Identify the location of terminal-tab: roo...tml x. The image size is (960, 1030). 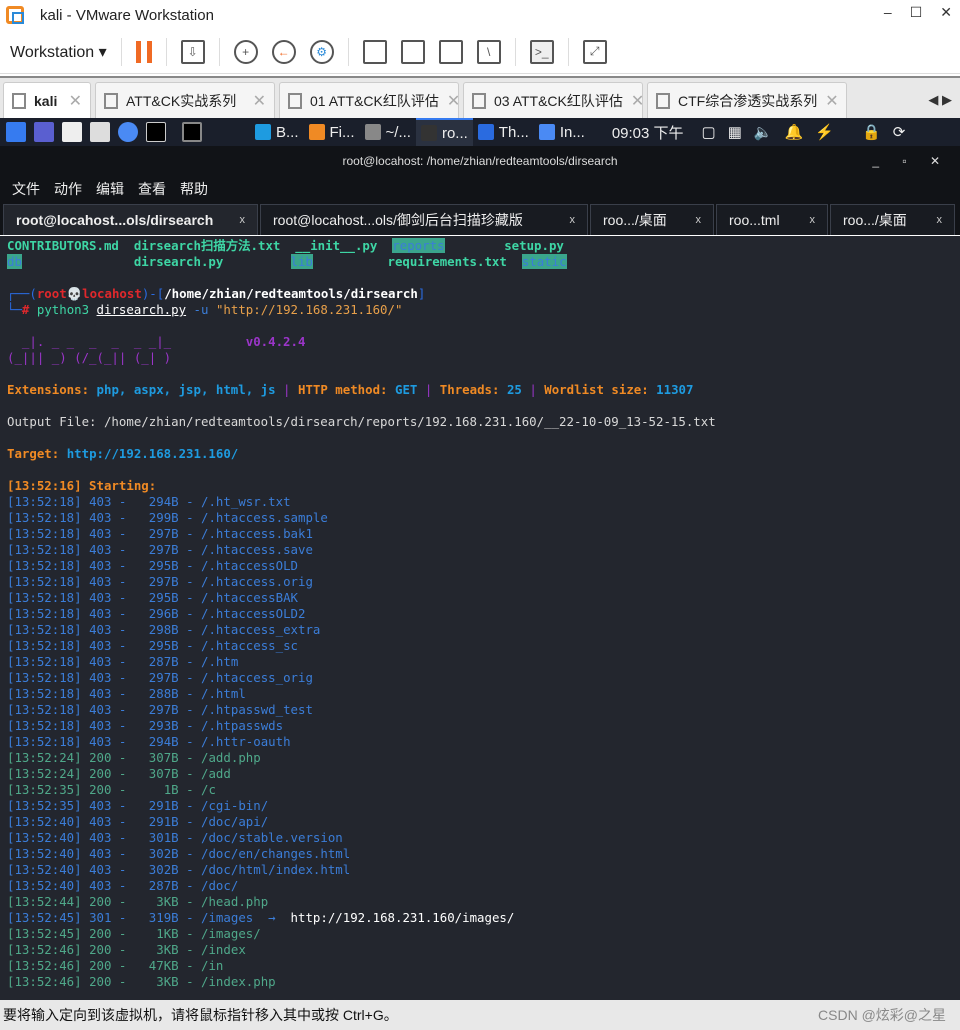
(772, 219).